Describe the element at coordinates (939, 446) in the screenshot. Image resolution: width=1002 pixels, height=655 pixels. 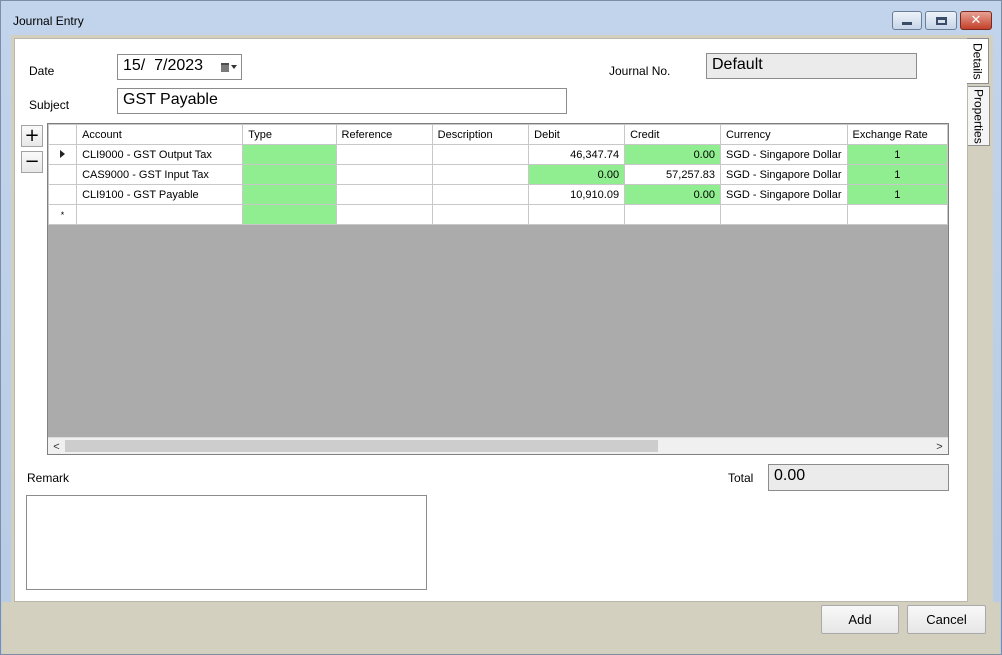
I see `scroll-right-icon: >` at that location.